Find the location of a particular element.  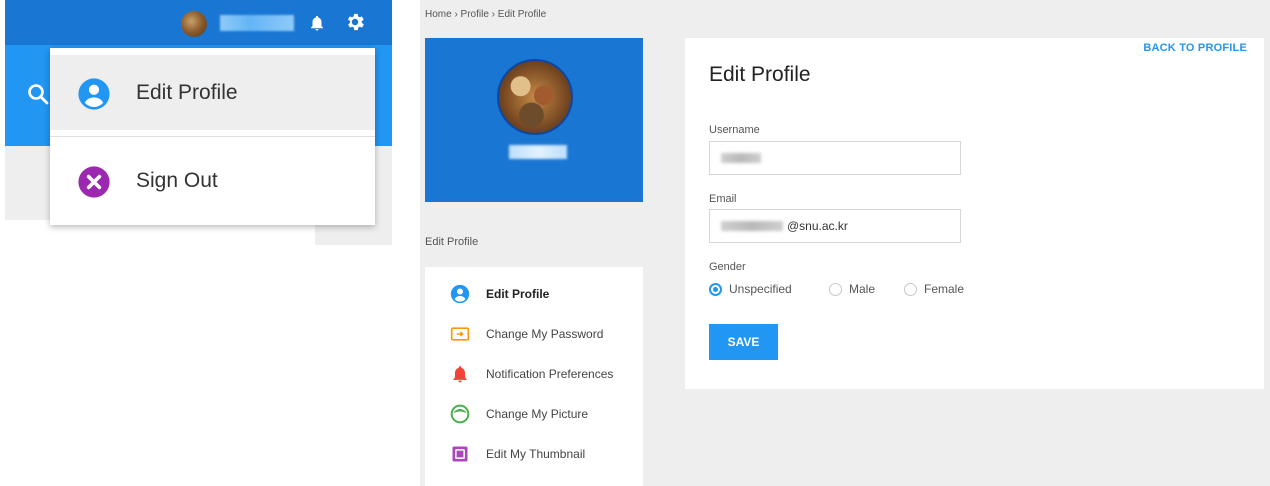

sidebar-item-notification-preferences: Notification Preferences is located at coordinates (534, 374).